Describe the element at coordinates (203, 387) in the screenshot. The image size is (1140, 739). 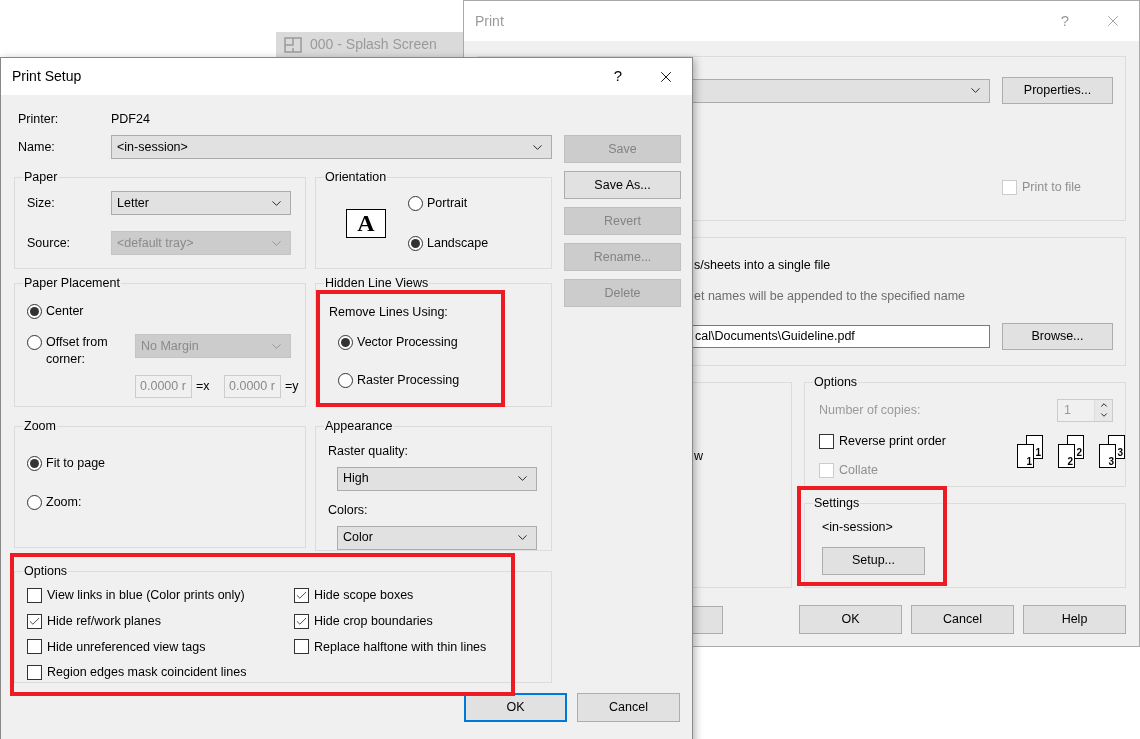
I see `axis-label: =x` at that location.